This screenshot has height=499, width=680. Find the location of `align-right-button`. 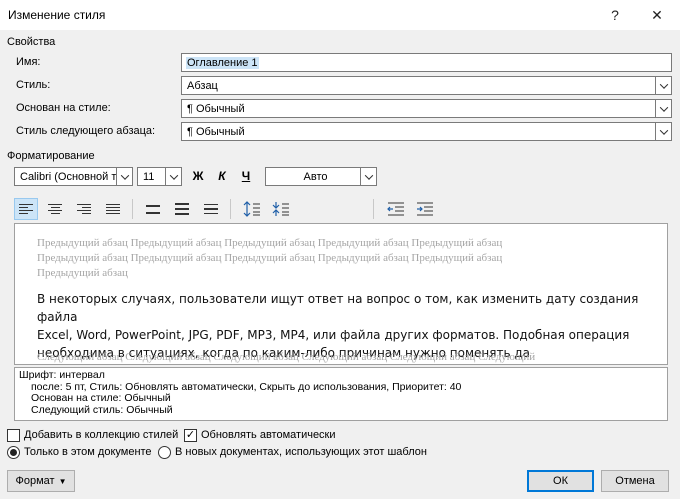

align-right-button is located at coordinates (84, 209).